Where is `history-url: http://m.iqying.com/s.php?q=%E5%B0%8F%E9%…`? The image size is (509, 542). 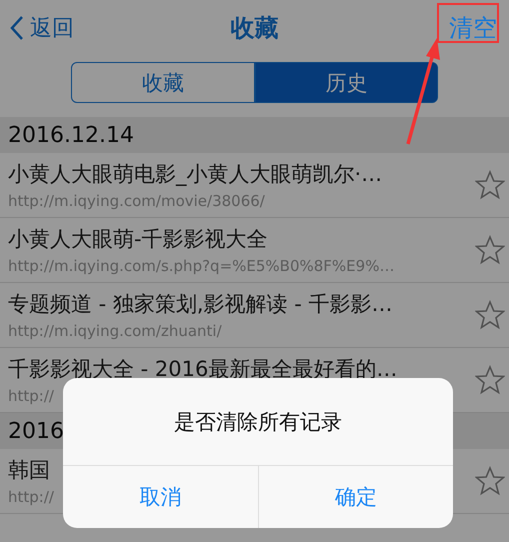
history-url: http://m.iqying.com/s.php?q=%E5%B0%8F%E9%… is located at coordinates (201, 266).